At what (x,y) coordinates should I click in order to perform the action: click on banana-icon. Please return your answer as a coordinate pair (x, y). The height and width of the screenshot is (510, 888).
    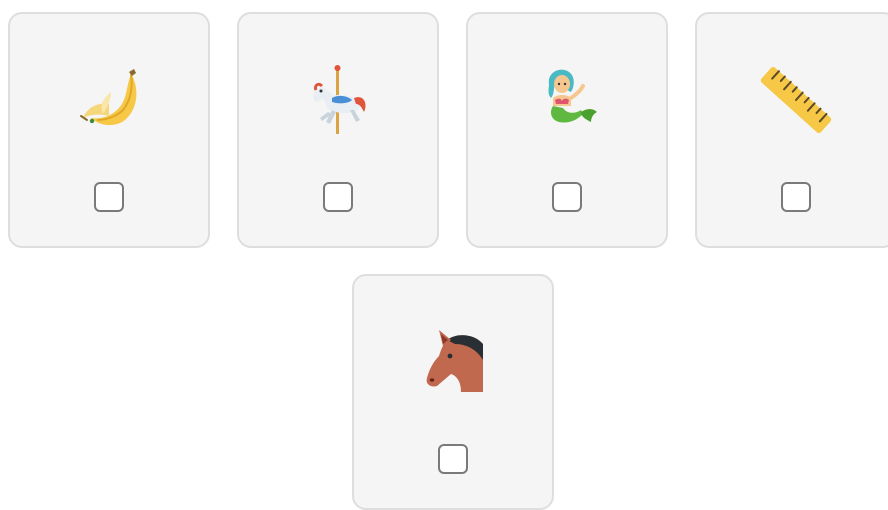
    Looking at the image, I should click on (109, 100).